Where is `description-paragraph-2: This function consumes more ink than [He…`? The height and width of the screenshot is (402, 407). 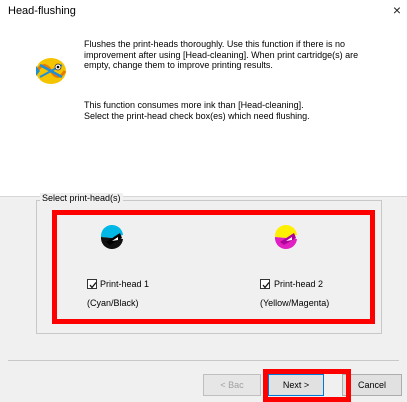
description-paragraph-2: This function consumes more ink than [He… is located at coordinates (234, 110).